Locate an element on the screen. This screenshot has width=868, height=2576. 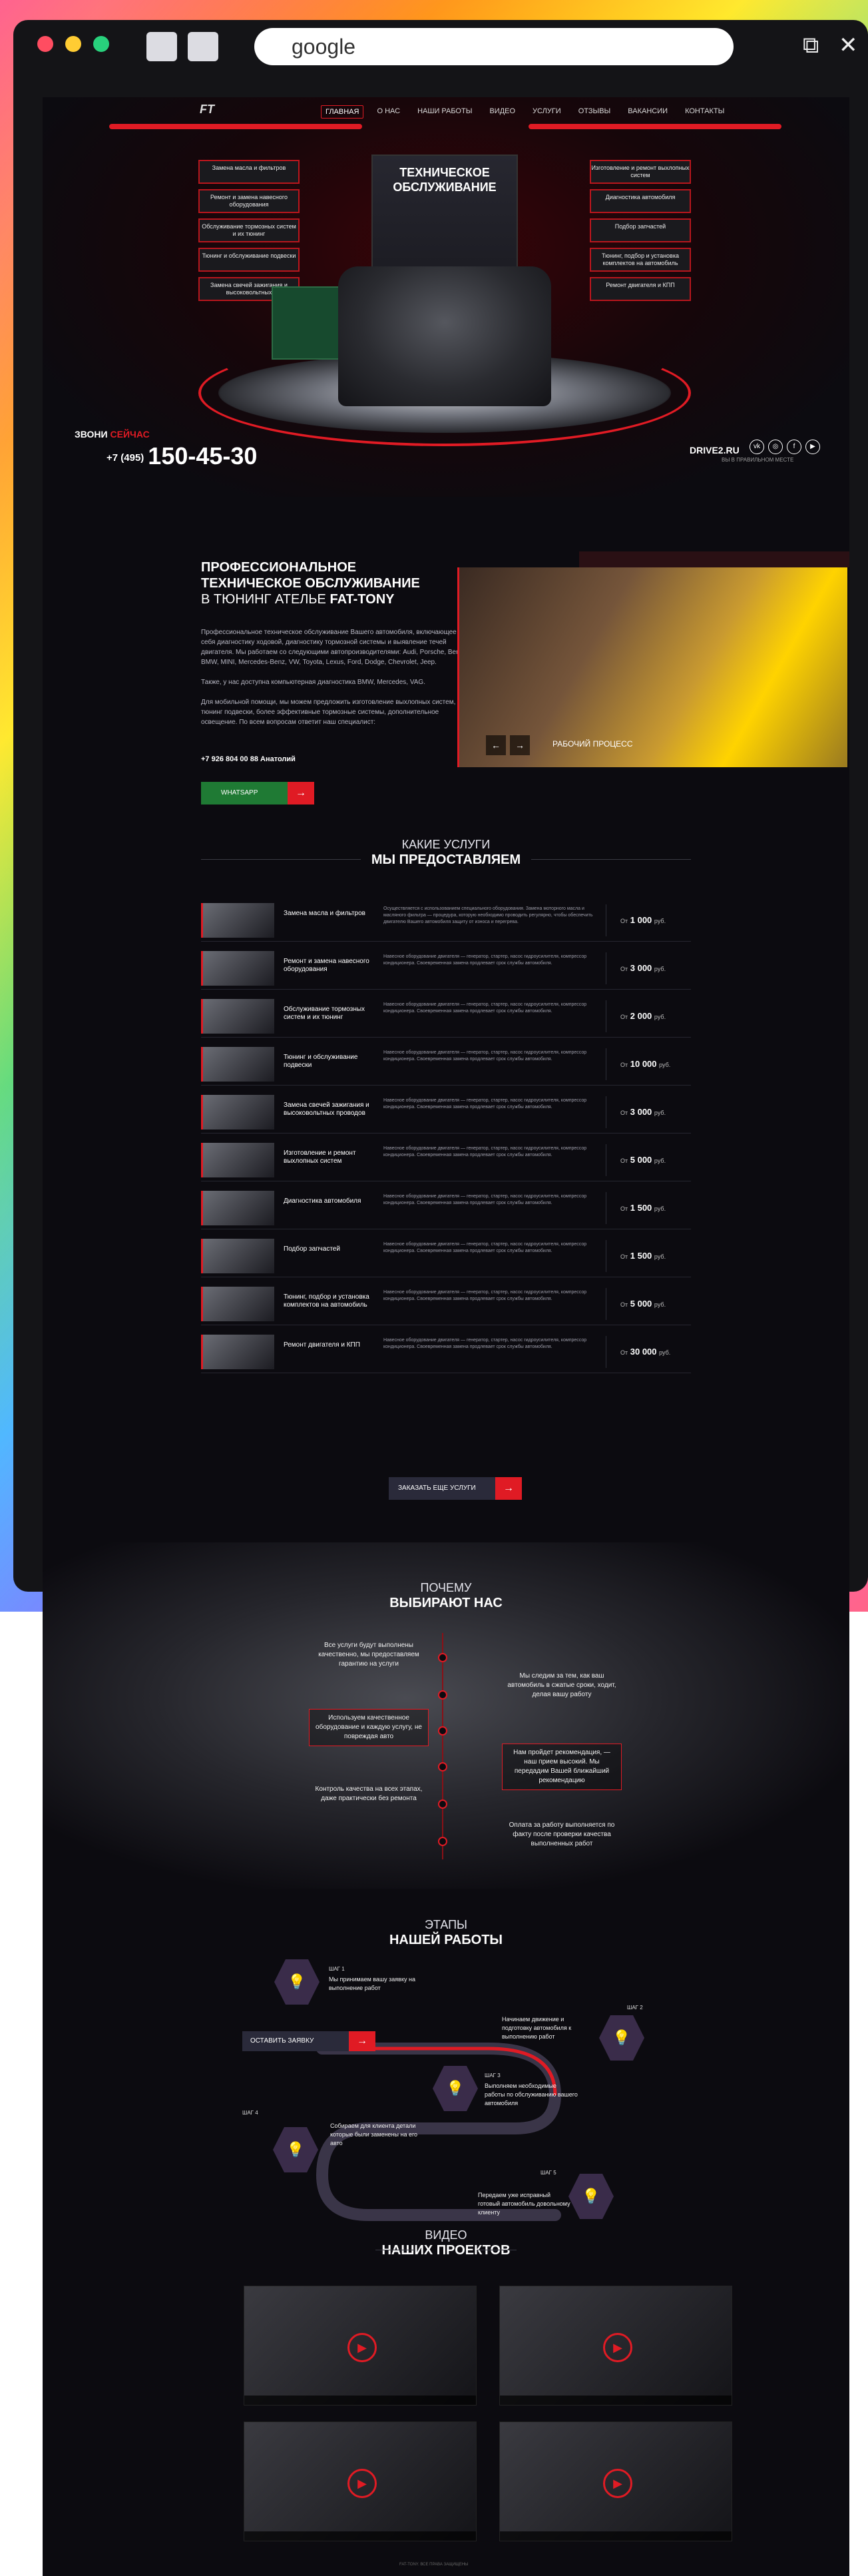
intro-phone: +7 926 804 00 88 Анатолий is located at coordinates (248, 759).